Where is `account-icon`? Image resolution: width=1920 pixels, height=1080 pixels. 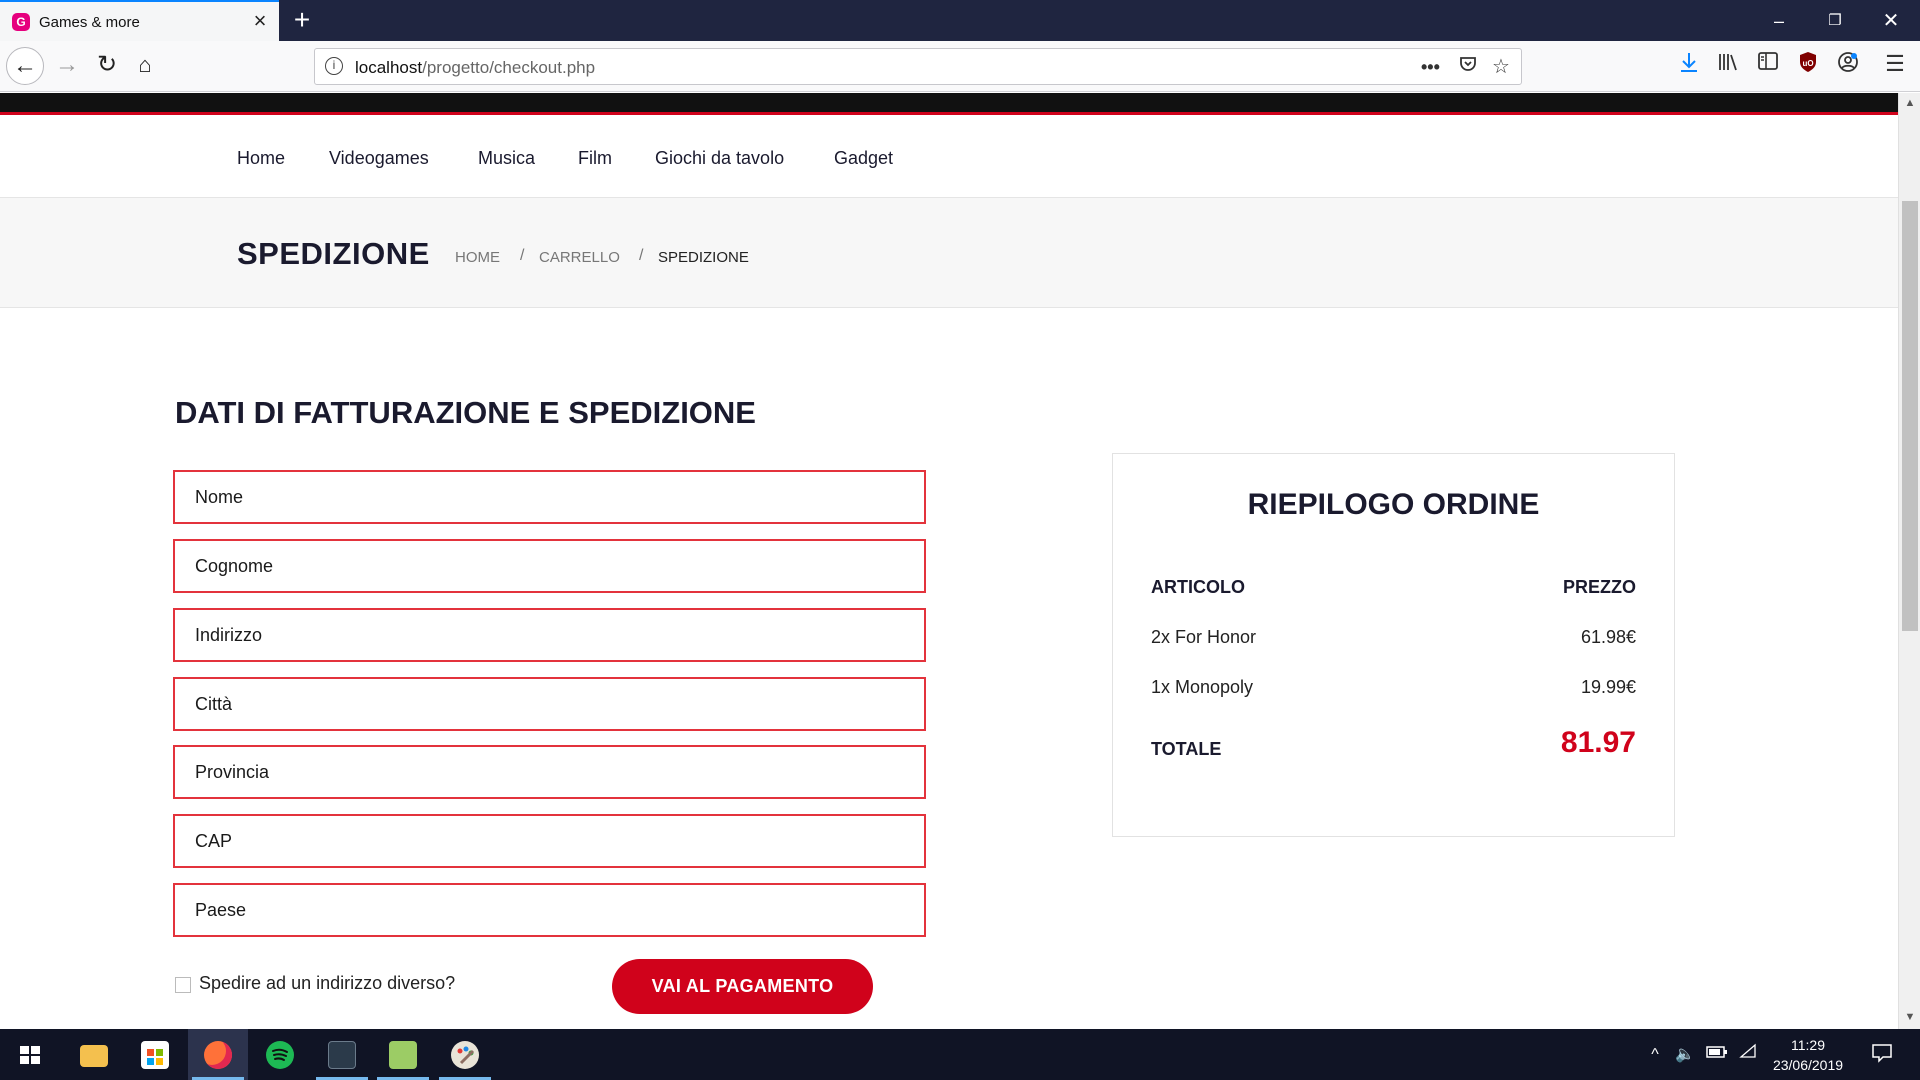 account-icon is located at coordinates (1848, 64).